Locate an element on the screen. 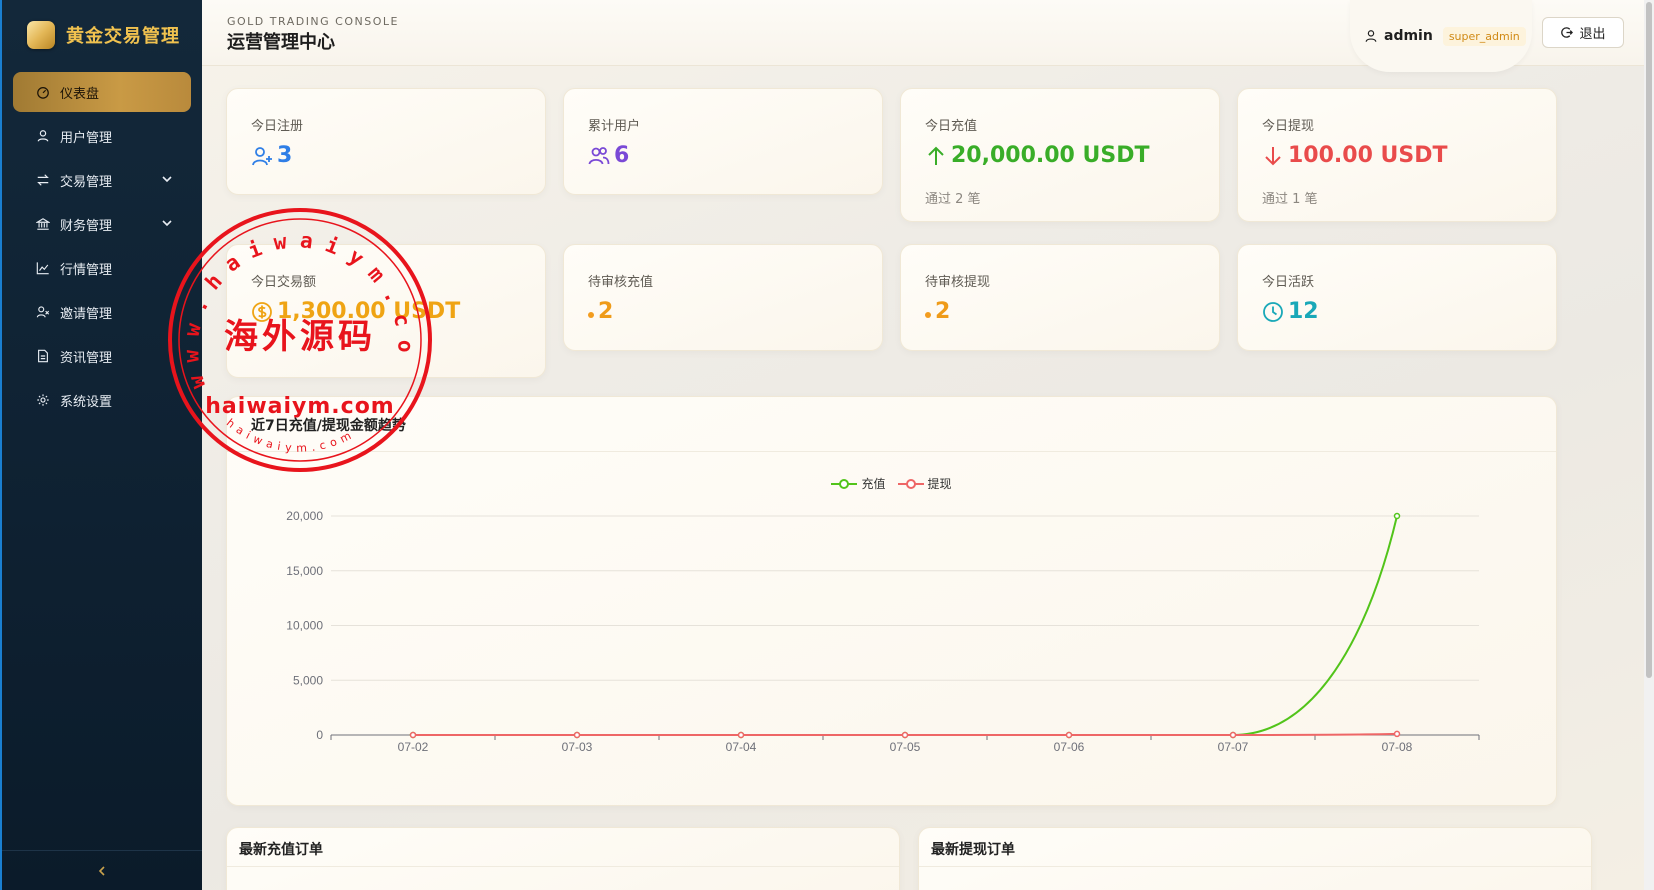  invite-icon is located at coordinates (43, 312).